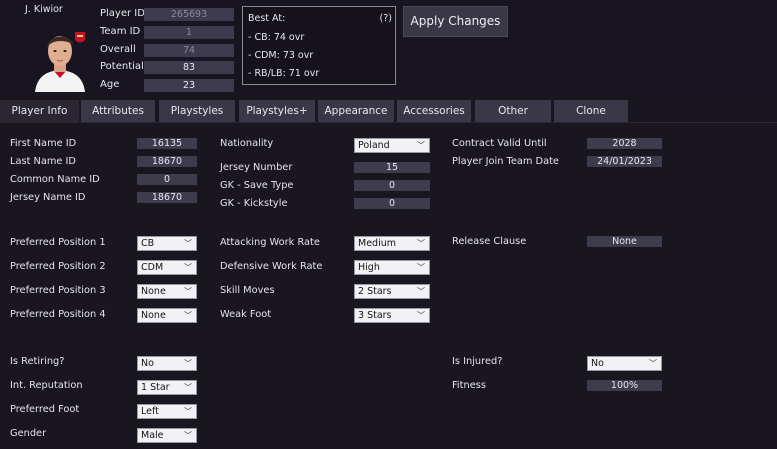 This screenshot has height=449, width=777. I want to click on skill-moves-select: 2 Stars ﹀, so click(392, 291).